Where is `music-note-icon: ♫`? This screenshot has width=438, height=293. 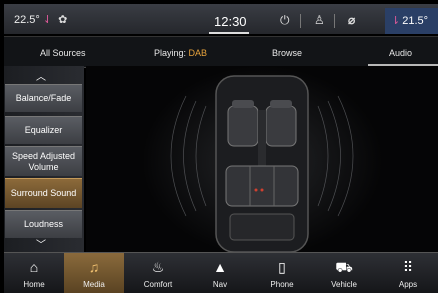
music-note-icon: ♫ is located at coordinates (94, 267).